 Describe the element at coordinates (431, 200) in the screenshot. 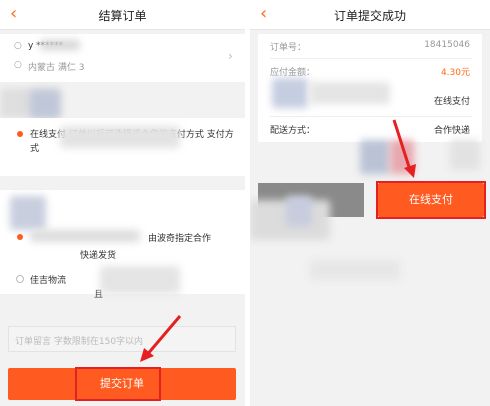

I see `pay-online-highlight-box` at that location.